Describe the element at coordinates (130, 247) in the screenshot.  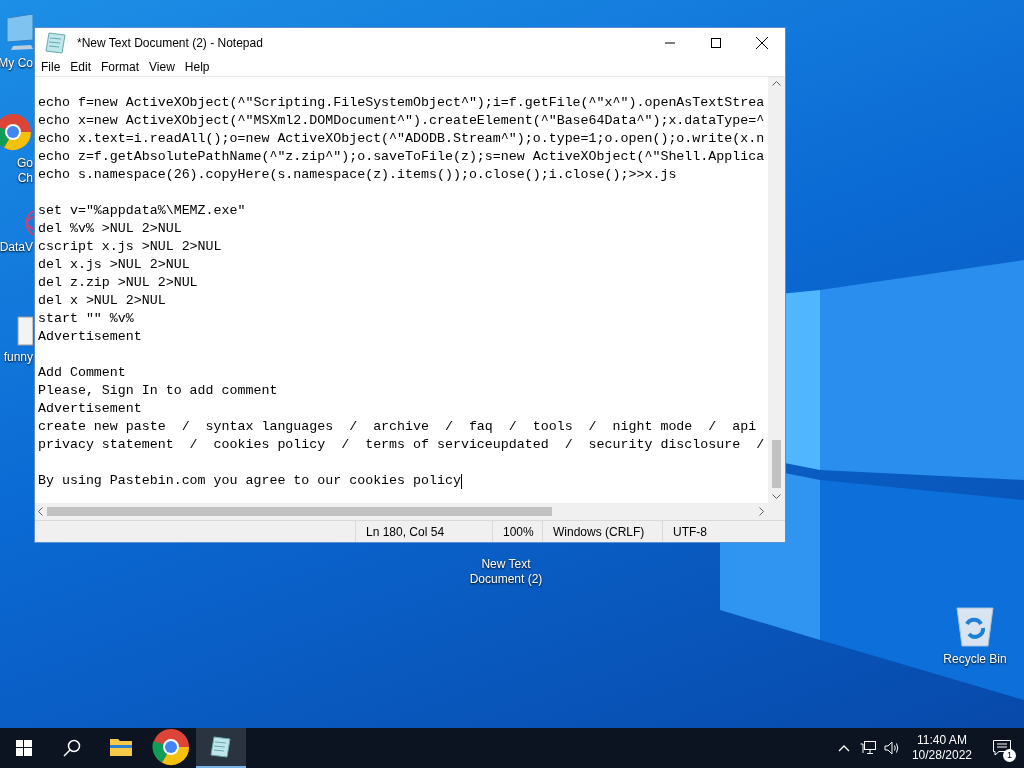
I see `text-line: cscript x.js >NUL 2>NUL` at that location.